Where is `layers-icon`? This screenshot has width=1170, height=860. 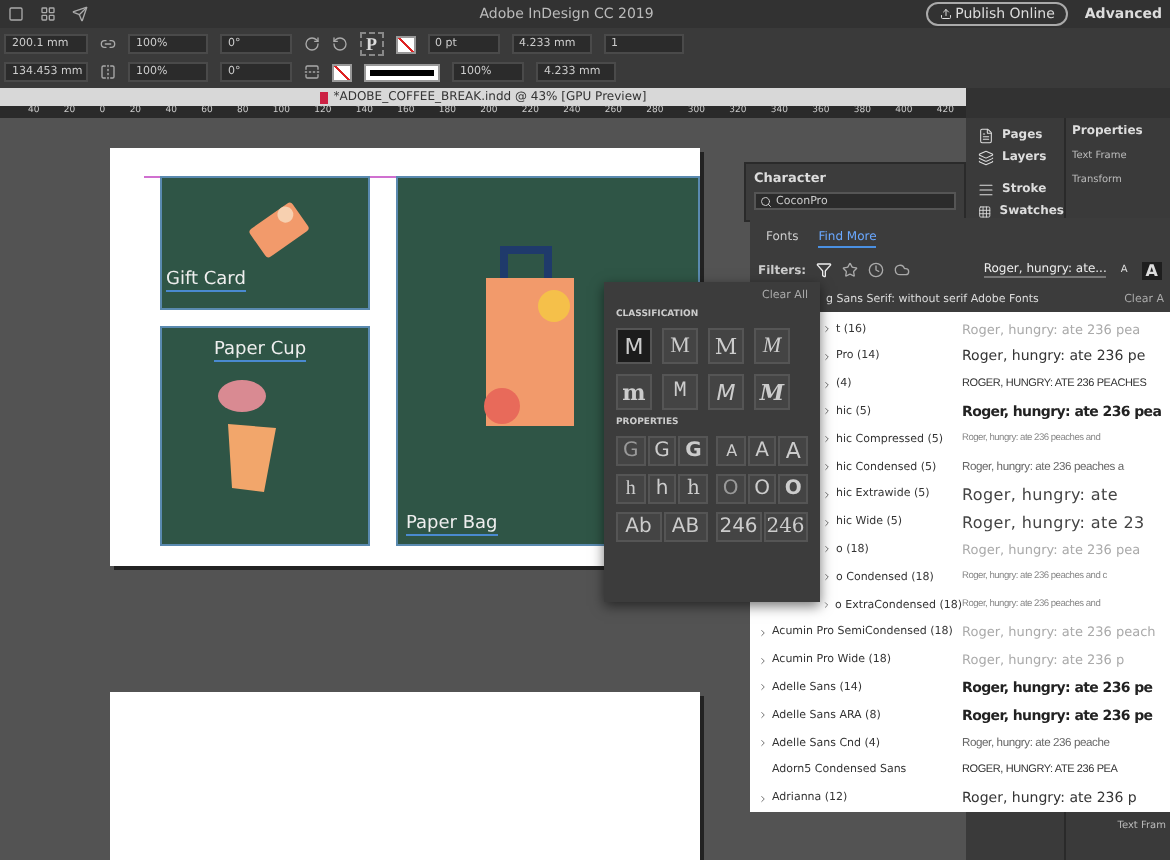
layers-icon is located at coordinates (986, 157).